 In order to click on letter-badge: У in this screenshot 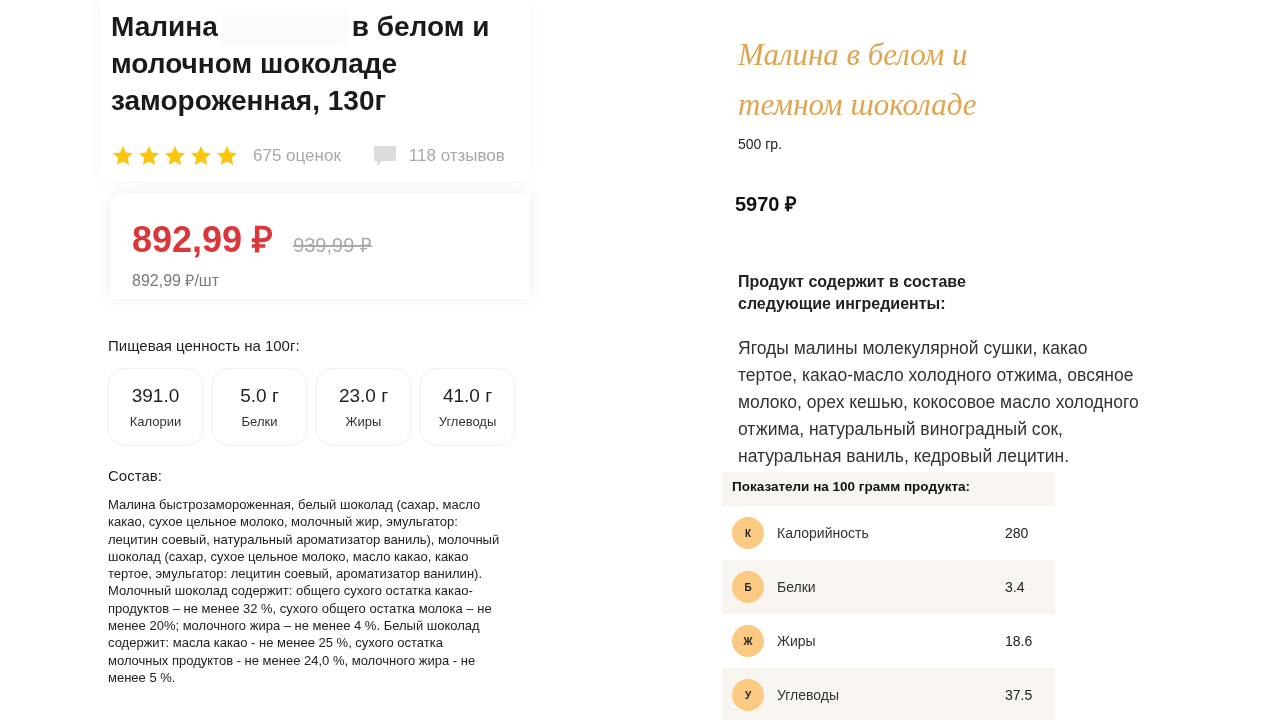, I will do `click(748, 695)`.